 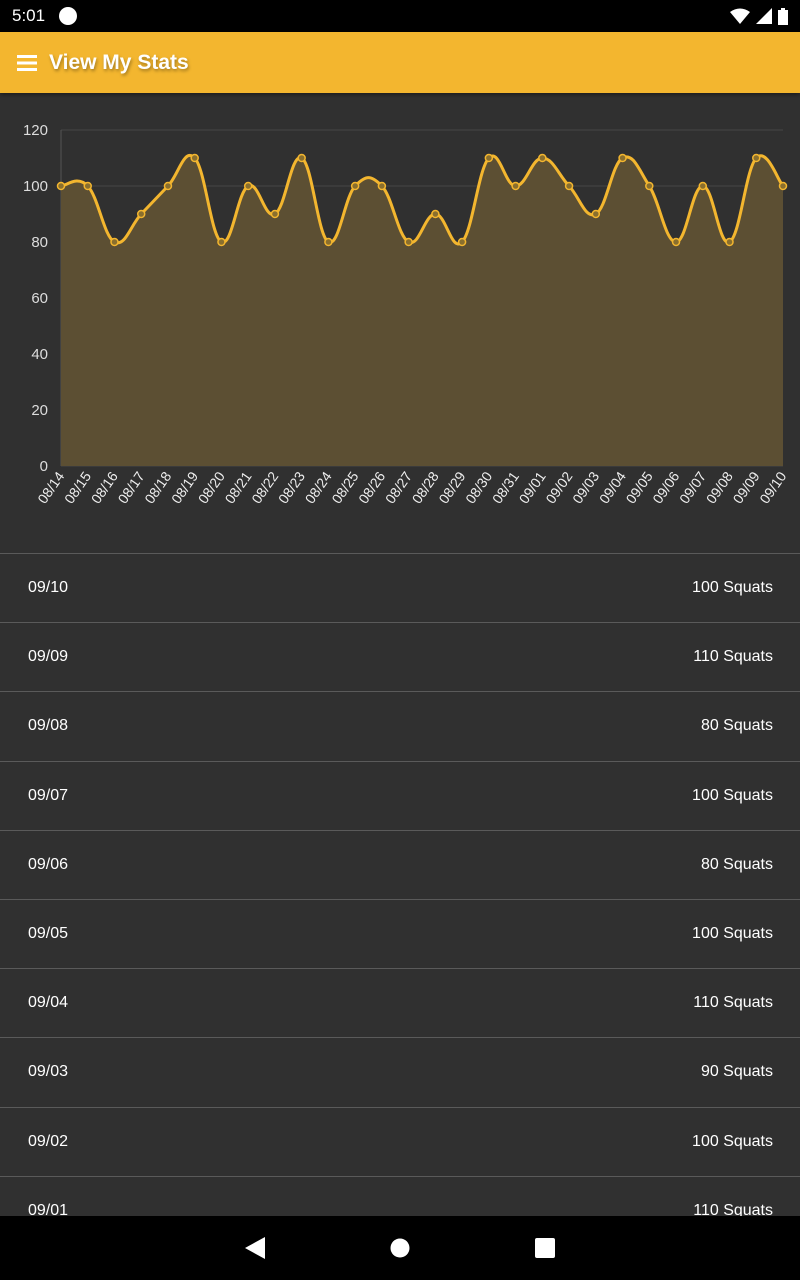 I want to click on list-item: 09/10 100 Squats, so click(x=400, y=587).